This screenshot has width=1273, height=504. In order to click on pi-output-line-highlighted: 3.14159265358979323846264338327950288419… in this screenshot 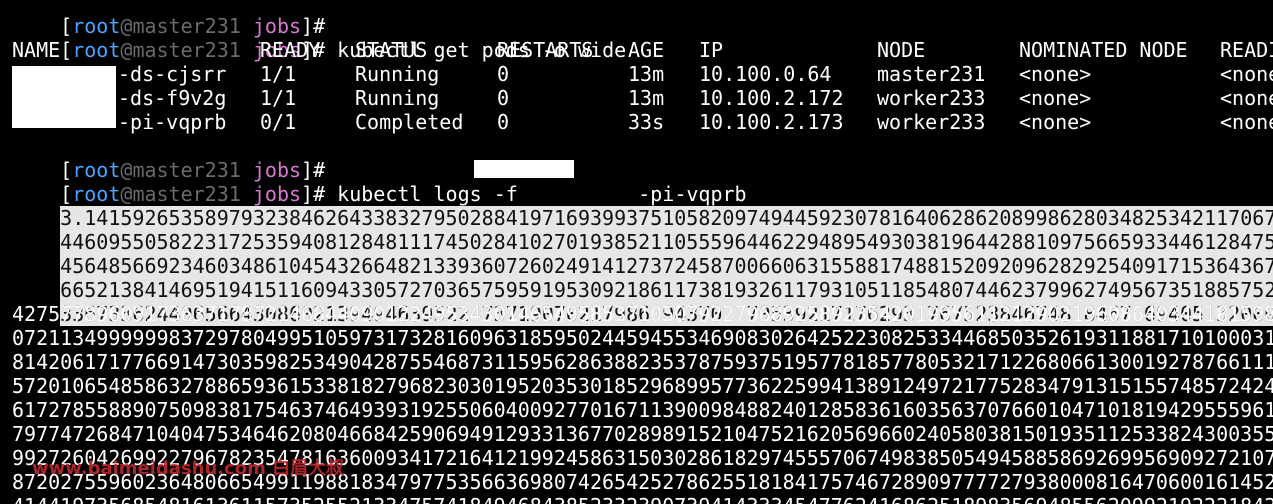, I will do `click(642, 206)`.